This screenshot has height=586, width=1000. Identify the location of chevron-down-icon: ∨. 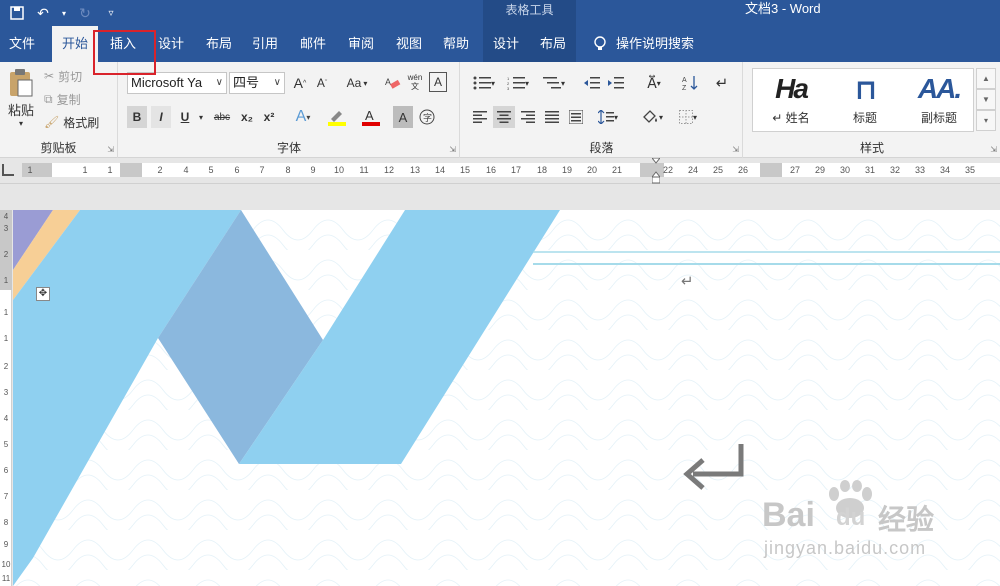
(277, 82).